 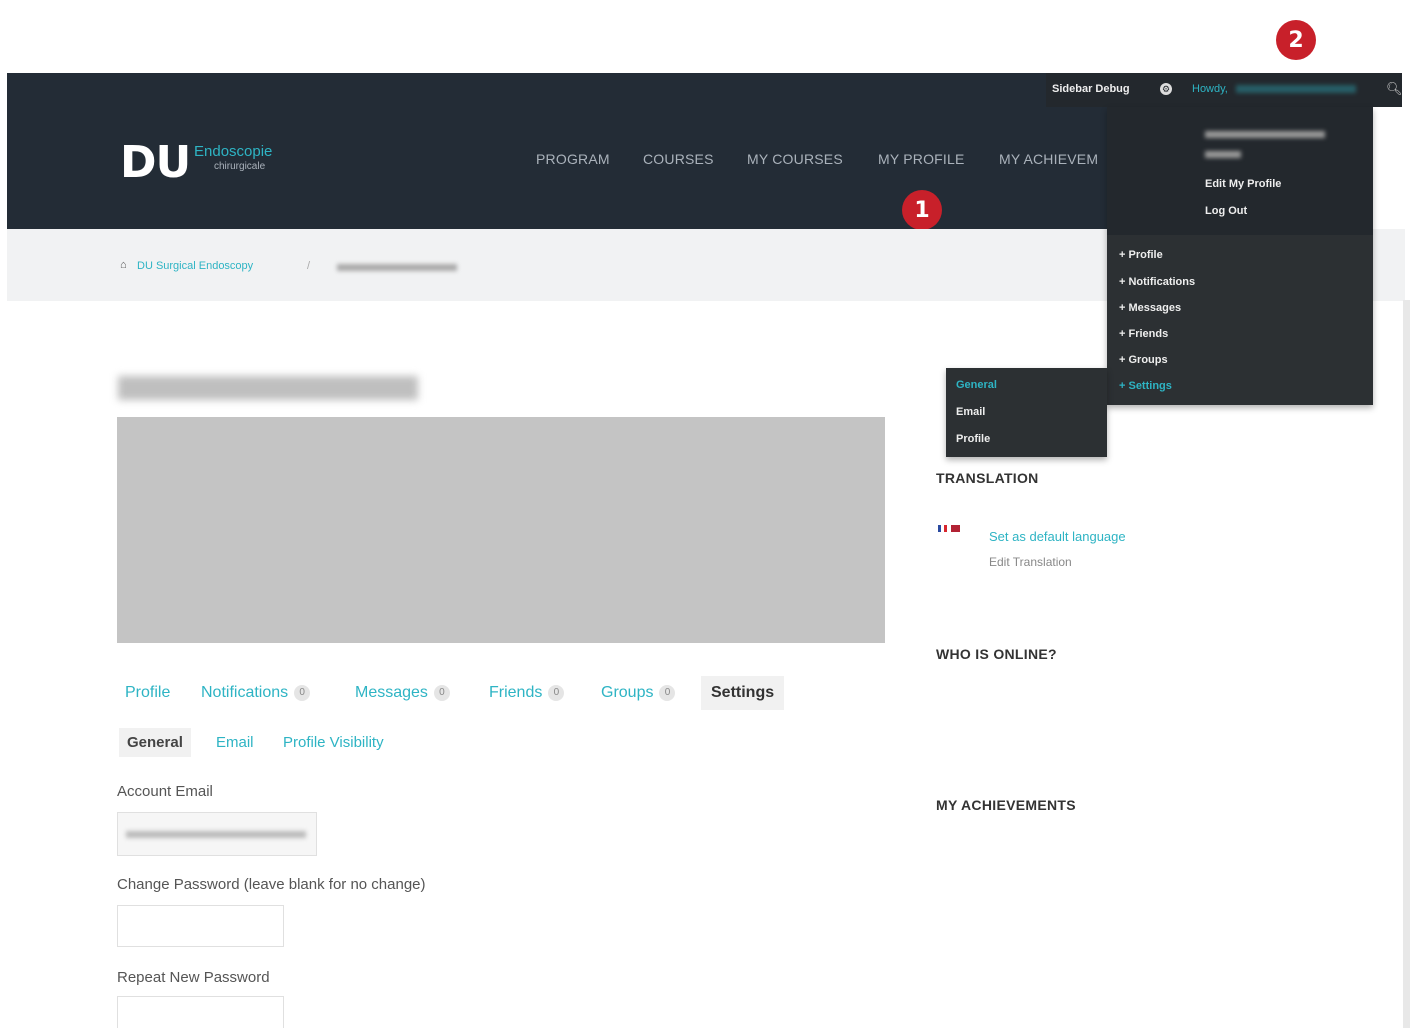 I want to click on gear-icon: ⚙, so click(x=1166, y=89).